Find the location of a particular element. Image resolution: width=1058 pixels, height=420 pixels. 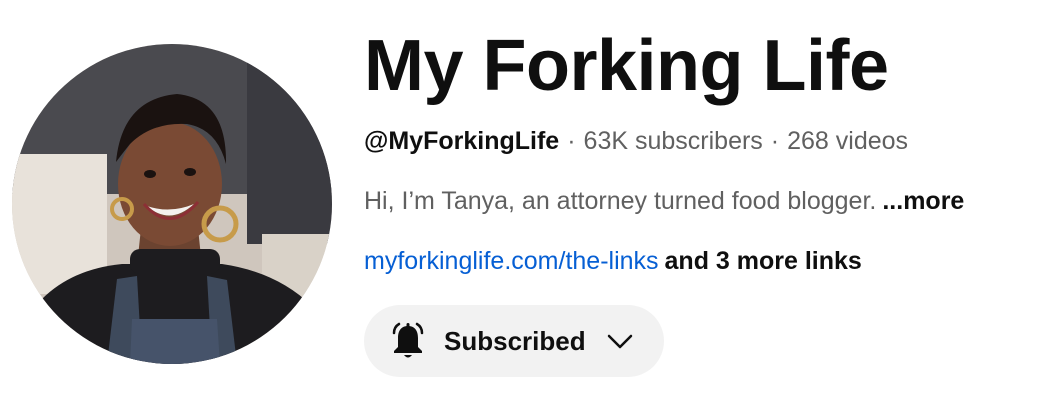

channel-title: My Forking Life is located at coordinates (626, 66).